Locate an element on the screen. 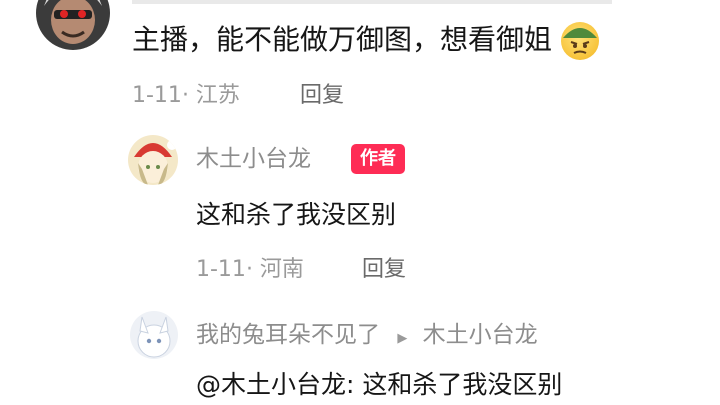 The width and height of the screenshot is (720, 405). reply2-text: @木土小台龙: 这和杀了我没区别 is located at coordinates (379, 384).